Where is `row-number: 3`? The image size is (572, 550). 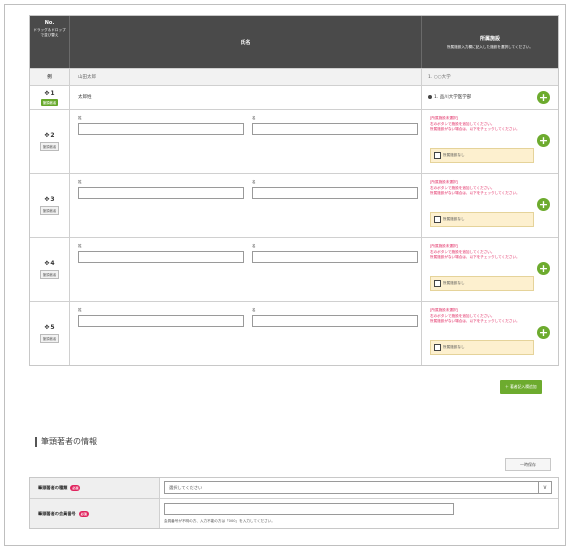
row-number: 3 is located at coordinates (52, 199).